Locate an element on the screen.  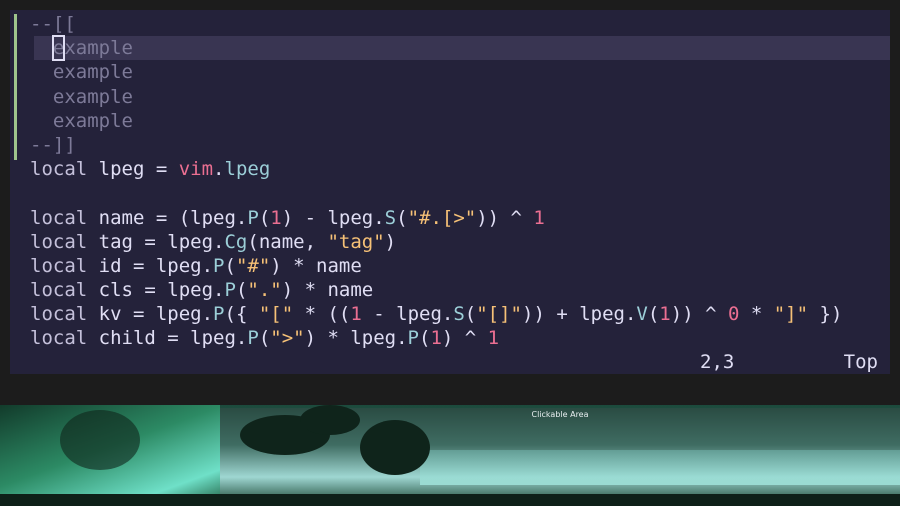
wallpaper-water is located at coordinates (660, 467).